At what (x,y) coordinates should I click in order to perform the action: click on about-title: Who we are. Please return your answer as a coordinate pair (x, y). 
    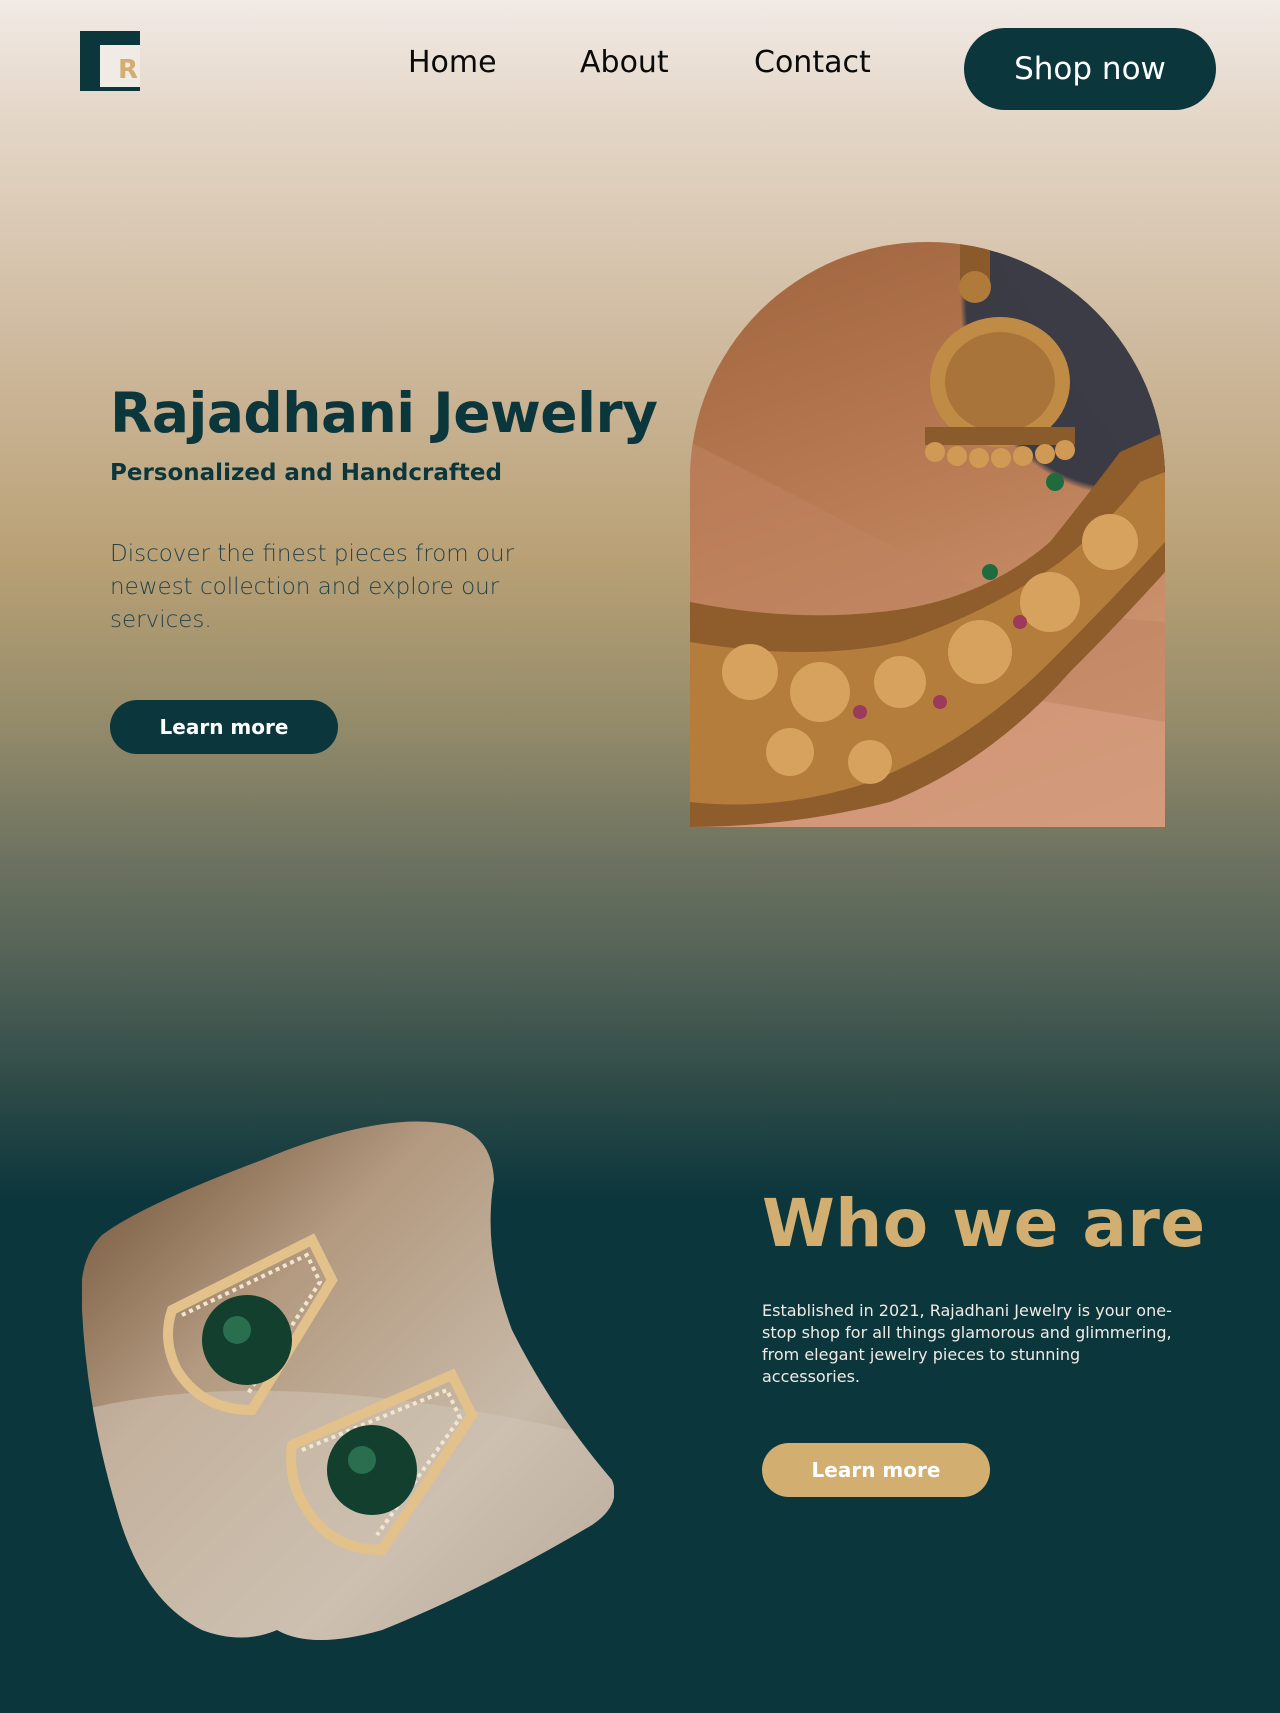
    Looking at the image, I should click on (984, 1223).